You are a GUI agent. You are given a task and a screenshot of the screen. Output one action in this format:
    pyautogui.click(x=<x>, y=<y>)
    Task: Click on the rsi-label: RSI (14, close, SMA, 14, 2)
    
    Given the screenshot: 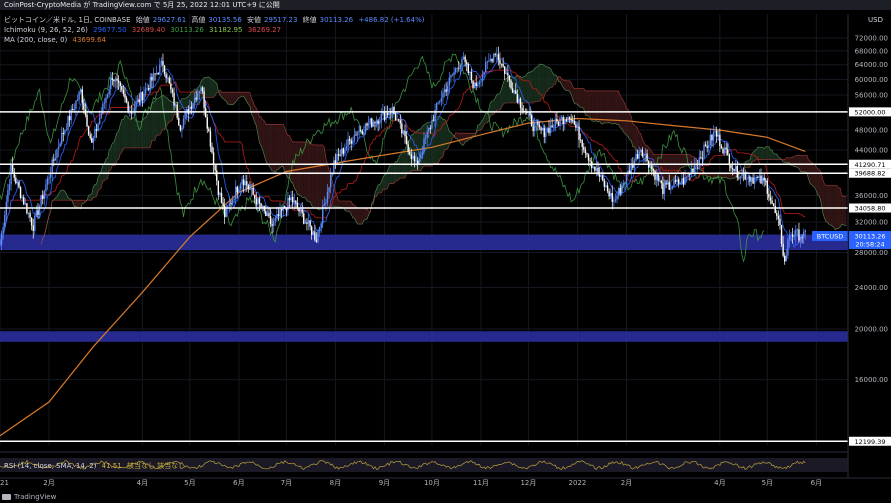 What is the action you would take?
    pyautogui.click(x=50, y=466)
    